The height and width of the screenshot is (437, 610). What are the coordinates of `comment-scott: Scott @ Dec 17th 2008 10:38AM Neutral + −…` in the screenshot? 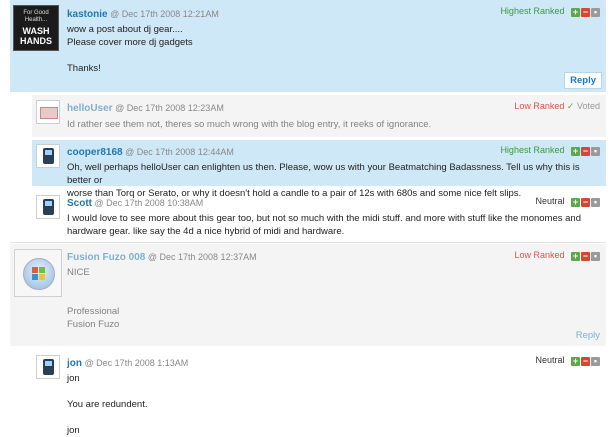 It's located at (319, 215).